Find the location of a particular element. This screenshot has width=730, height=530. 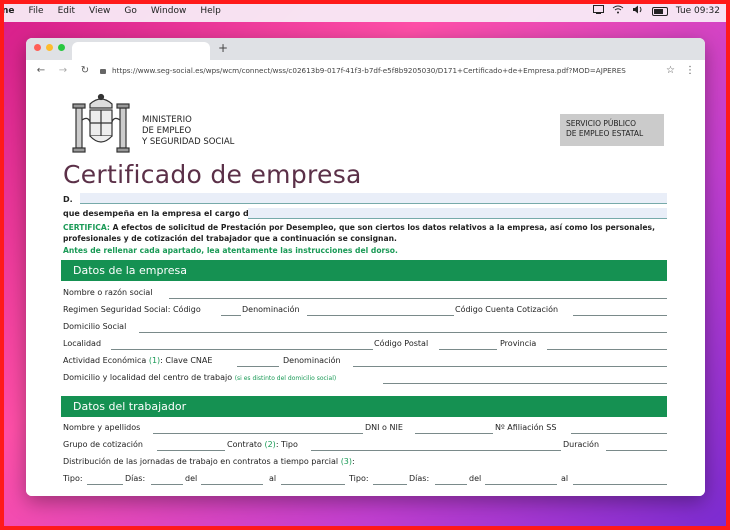

ministry-line-2: DE EMPLEO is located at coordinates (167, 131).